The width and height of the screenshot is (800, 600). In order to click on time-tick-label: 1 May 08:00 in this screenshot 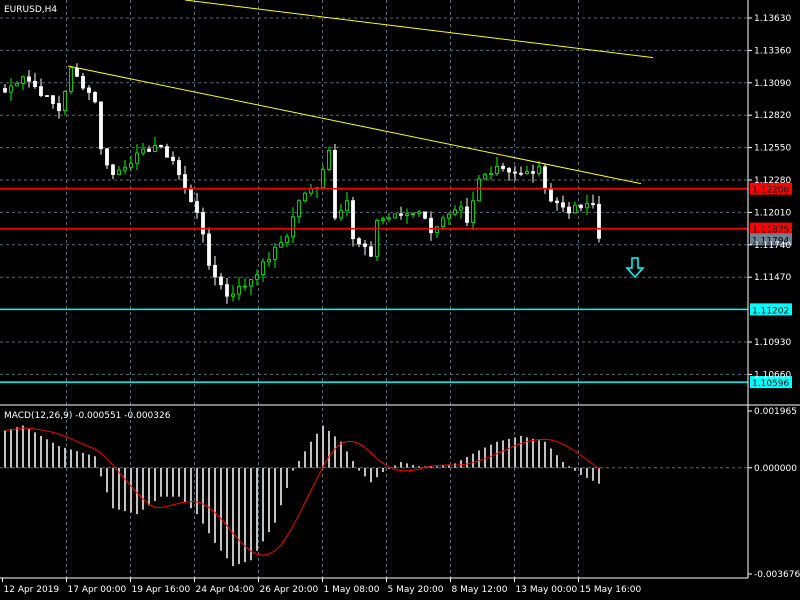, I will do `click(352, 590)`.